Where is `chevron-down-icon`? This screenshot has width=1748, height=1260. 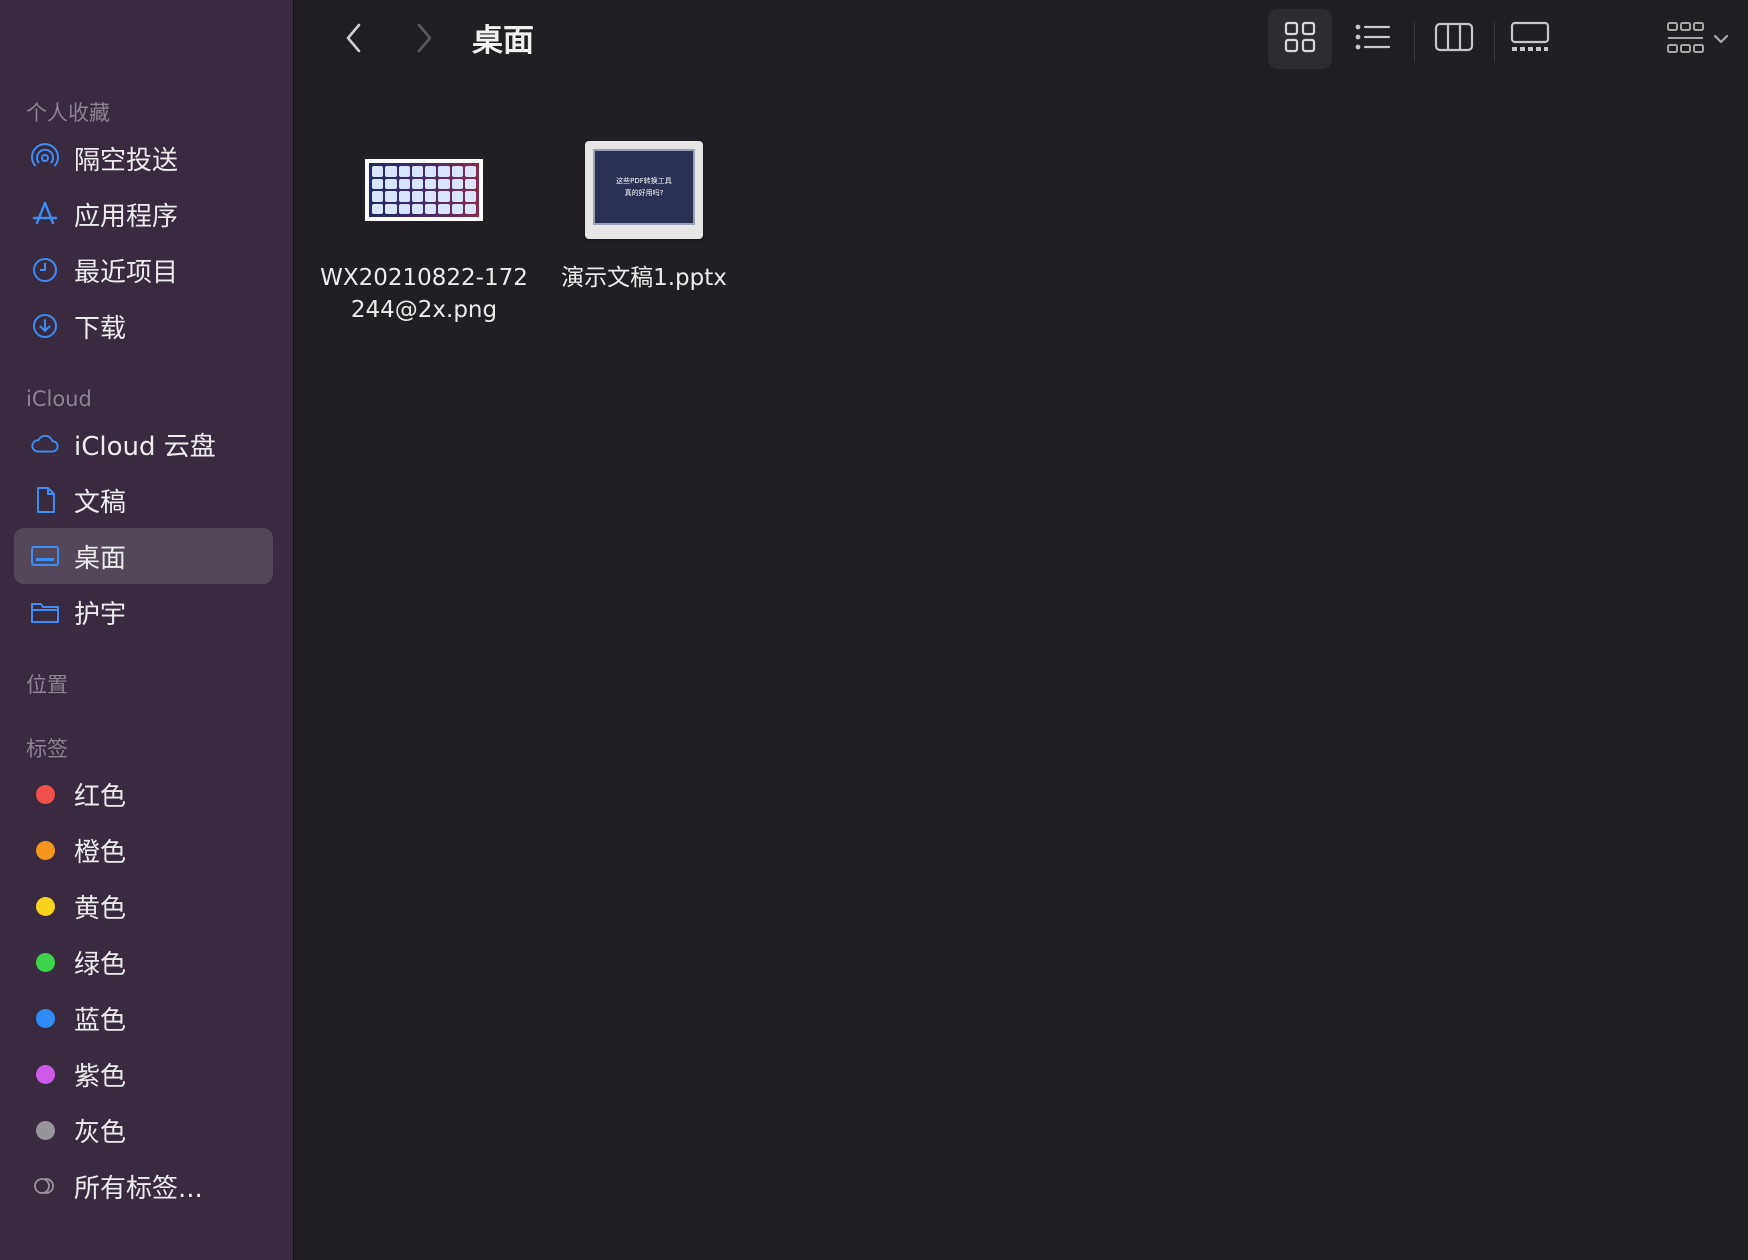
chevron-down-icon is located at coordinates (1721, 39).